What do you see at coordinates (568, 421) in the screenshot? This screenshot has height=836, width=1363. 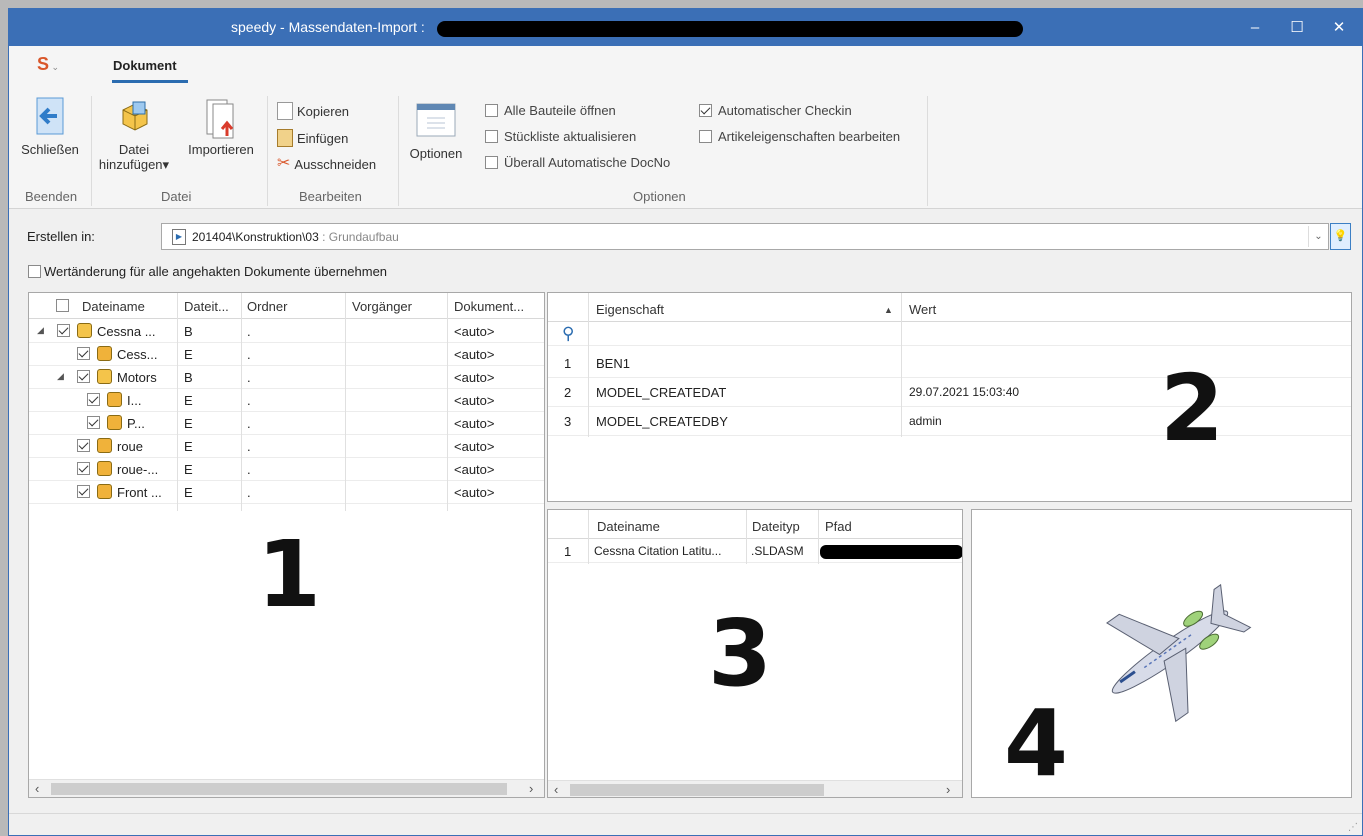 I see `row-number: 3` at bounding box center [568, 421].